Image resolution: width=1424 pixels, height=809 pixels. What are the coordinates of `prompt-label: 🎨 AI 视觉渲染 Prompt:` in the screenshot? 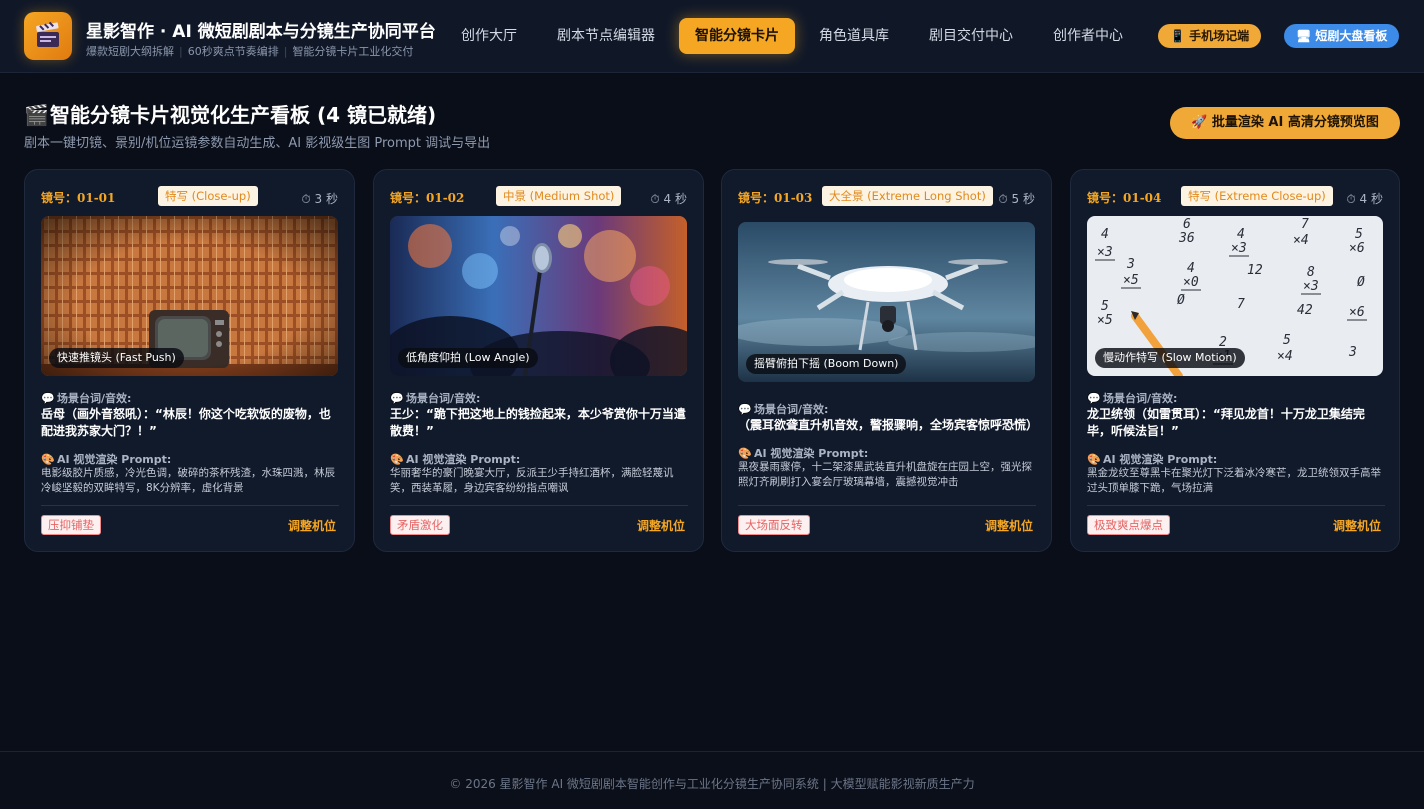 It's located at (803, 453).